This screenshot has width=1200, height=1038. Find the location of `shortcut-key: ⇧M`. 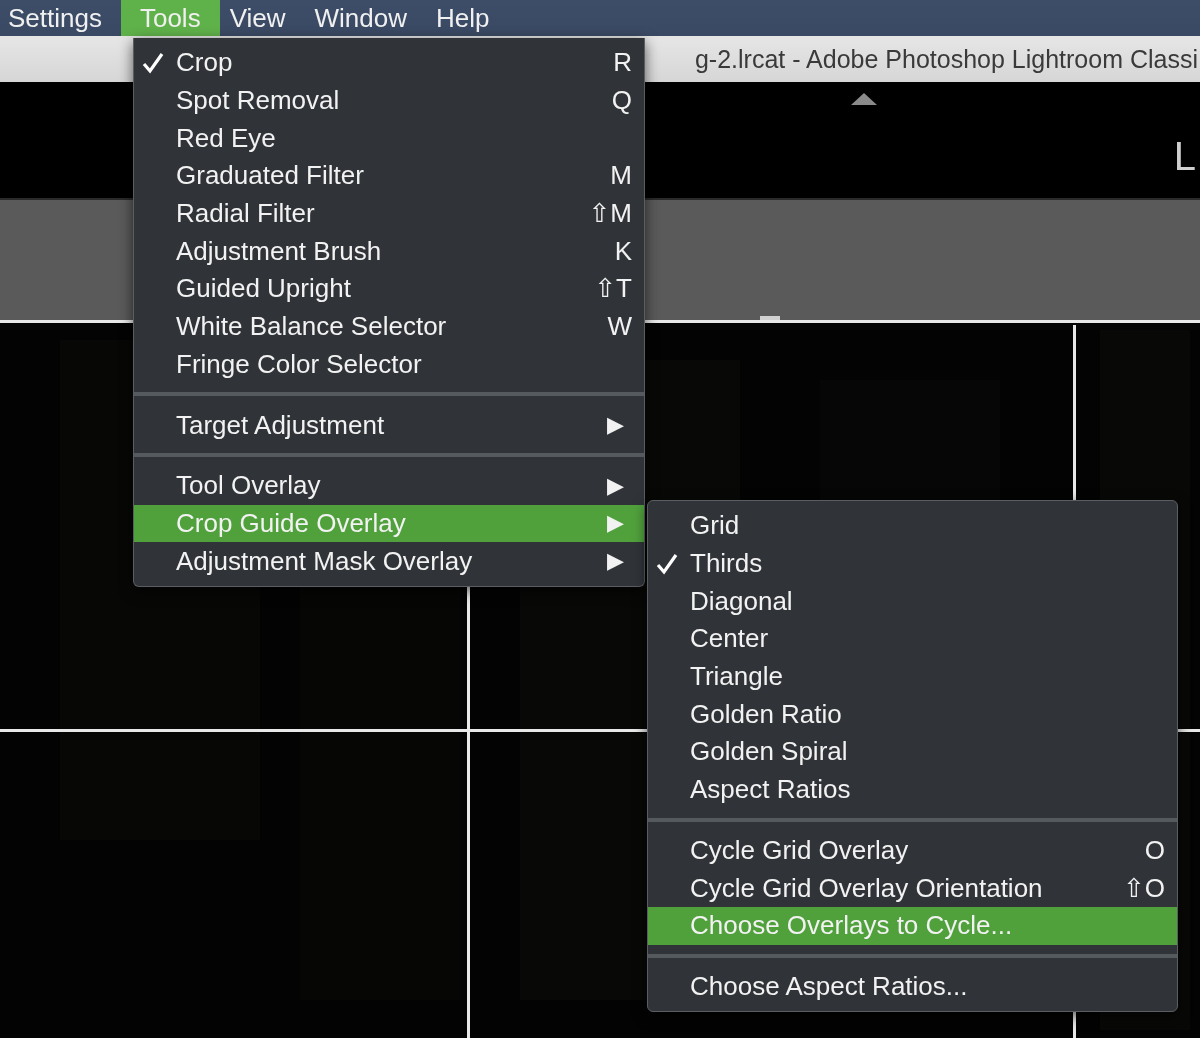

shortcut-key: ⇧M is located at coordinates (610, 214).